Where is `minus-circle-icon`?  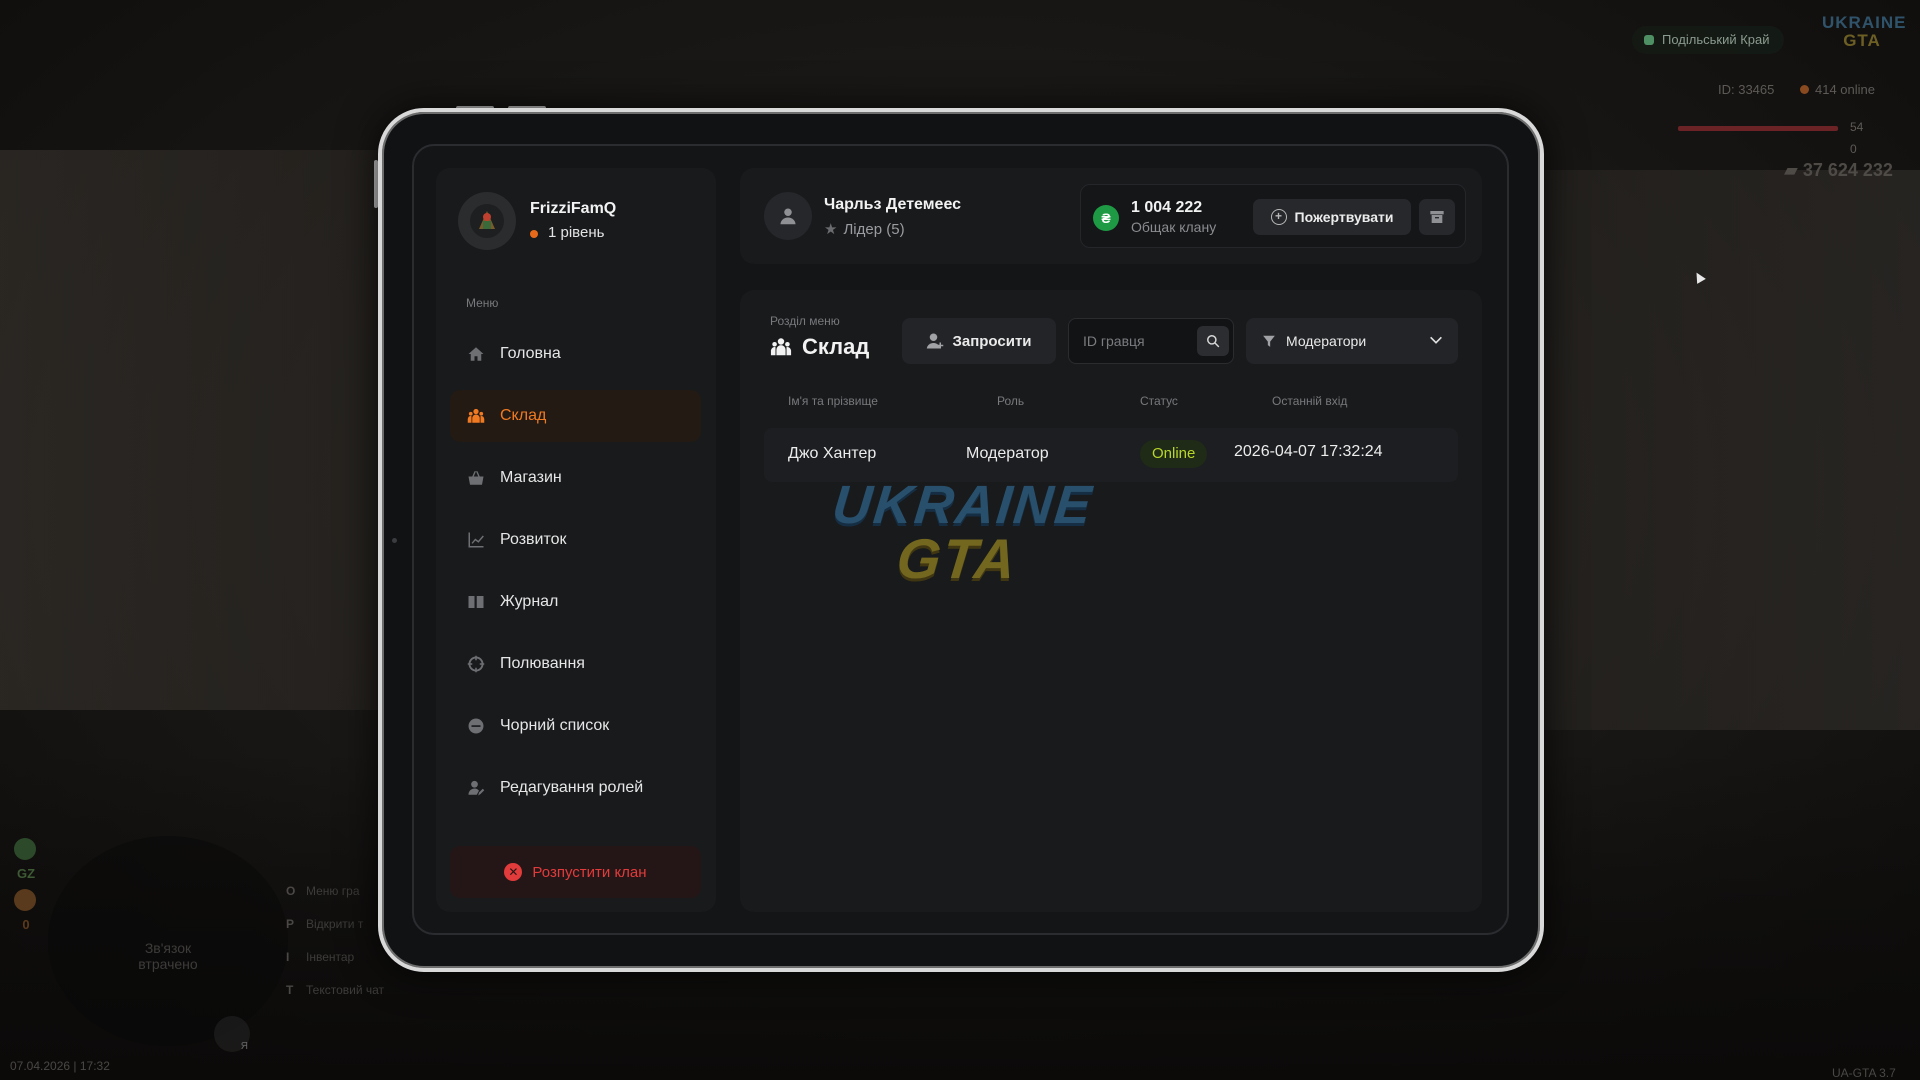 minus-circle-icon is located at coordinates (476, 726).